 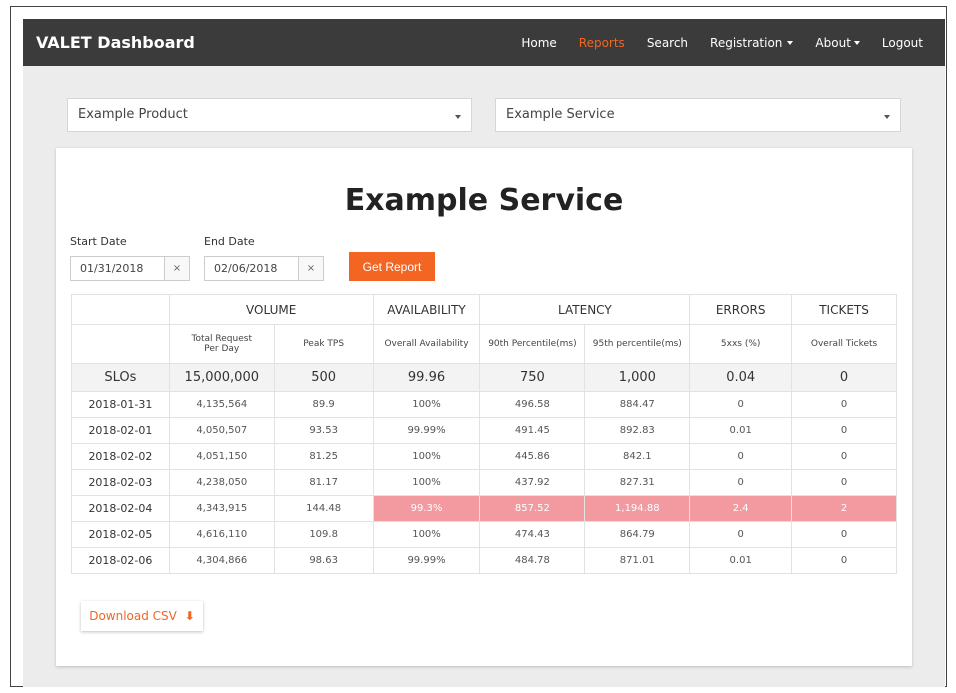 I want to click on table-cell: 89.9, so click(x=323, y=404).